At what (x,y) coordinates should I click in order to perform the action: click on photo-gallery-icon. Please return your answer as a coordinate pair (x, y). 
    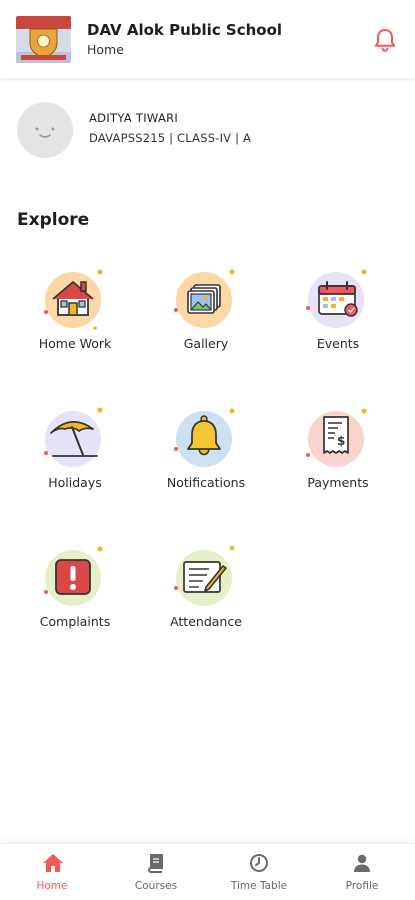
    Looking at the image, I should click on (206, 300).